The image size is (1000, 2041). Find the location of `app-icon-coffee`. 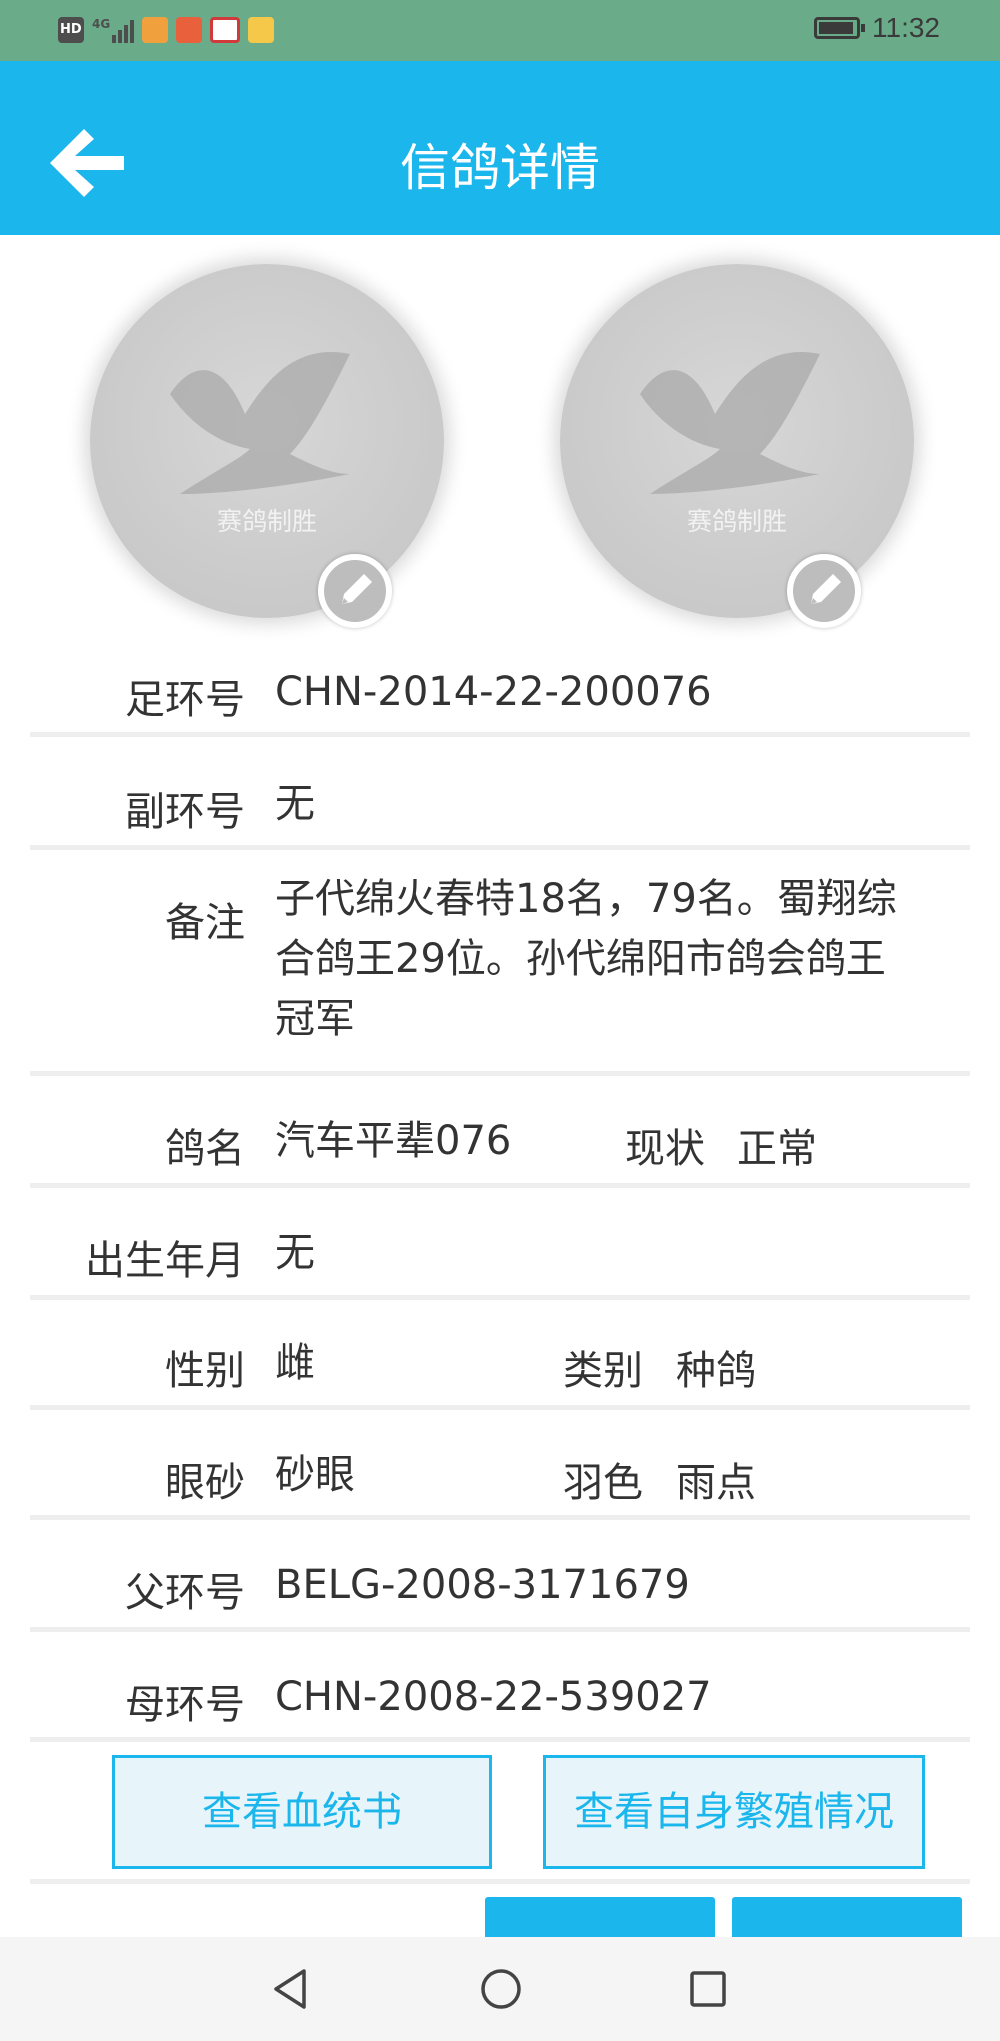

app-icon-coffee is located at coordinates (261, 30).